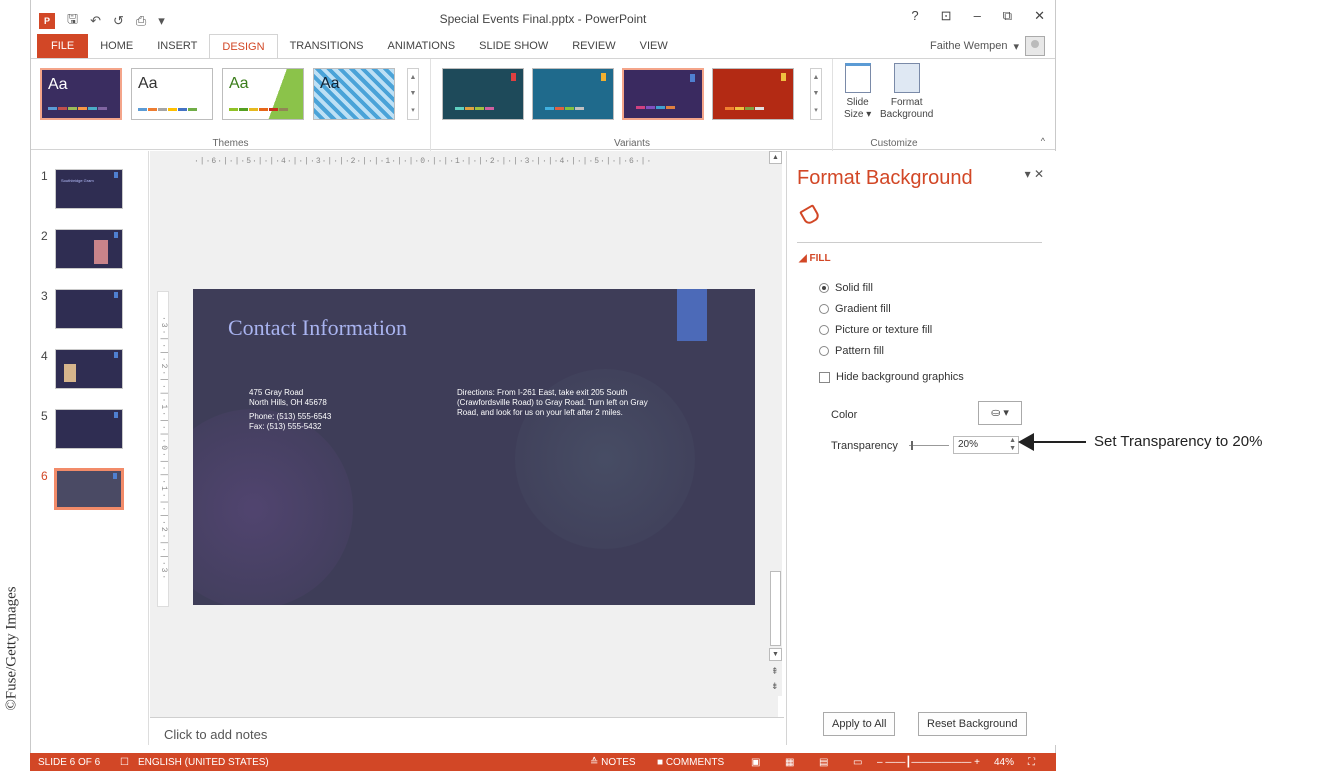 The image size is (1319, 771). I want to click on slide-thumbnail-1: Southbridge Gram, so click(89, 189).